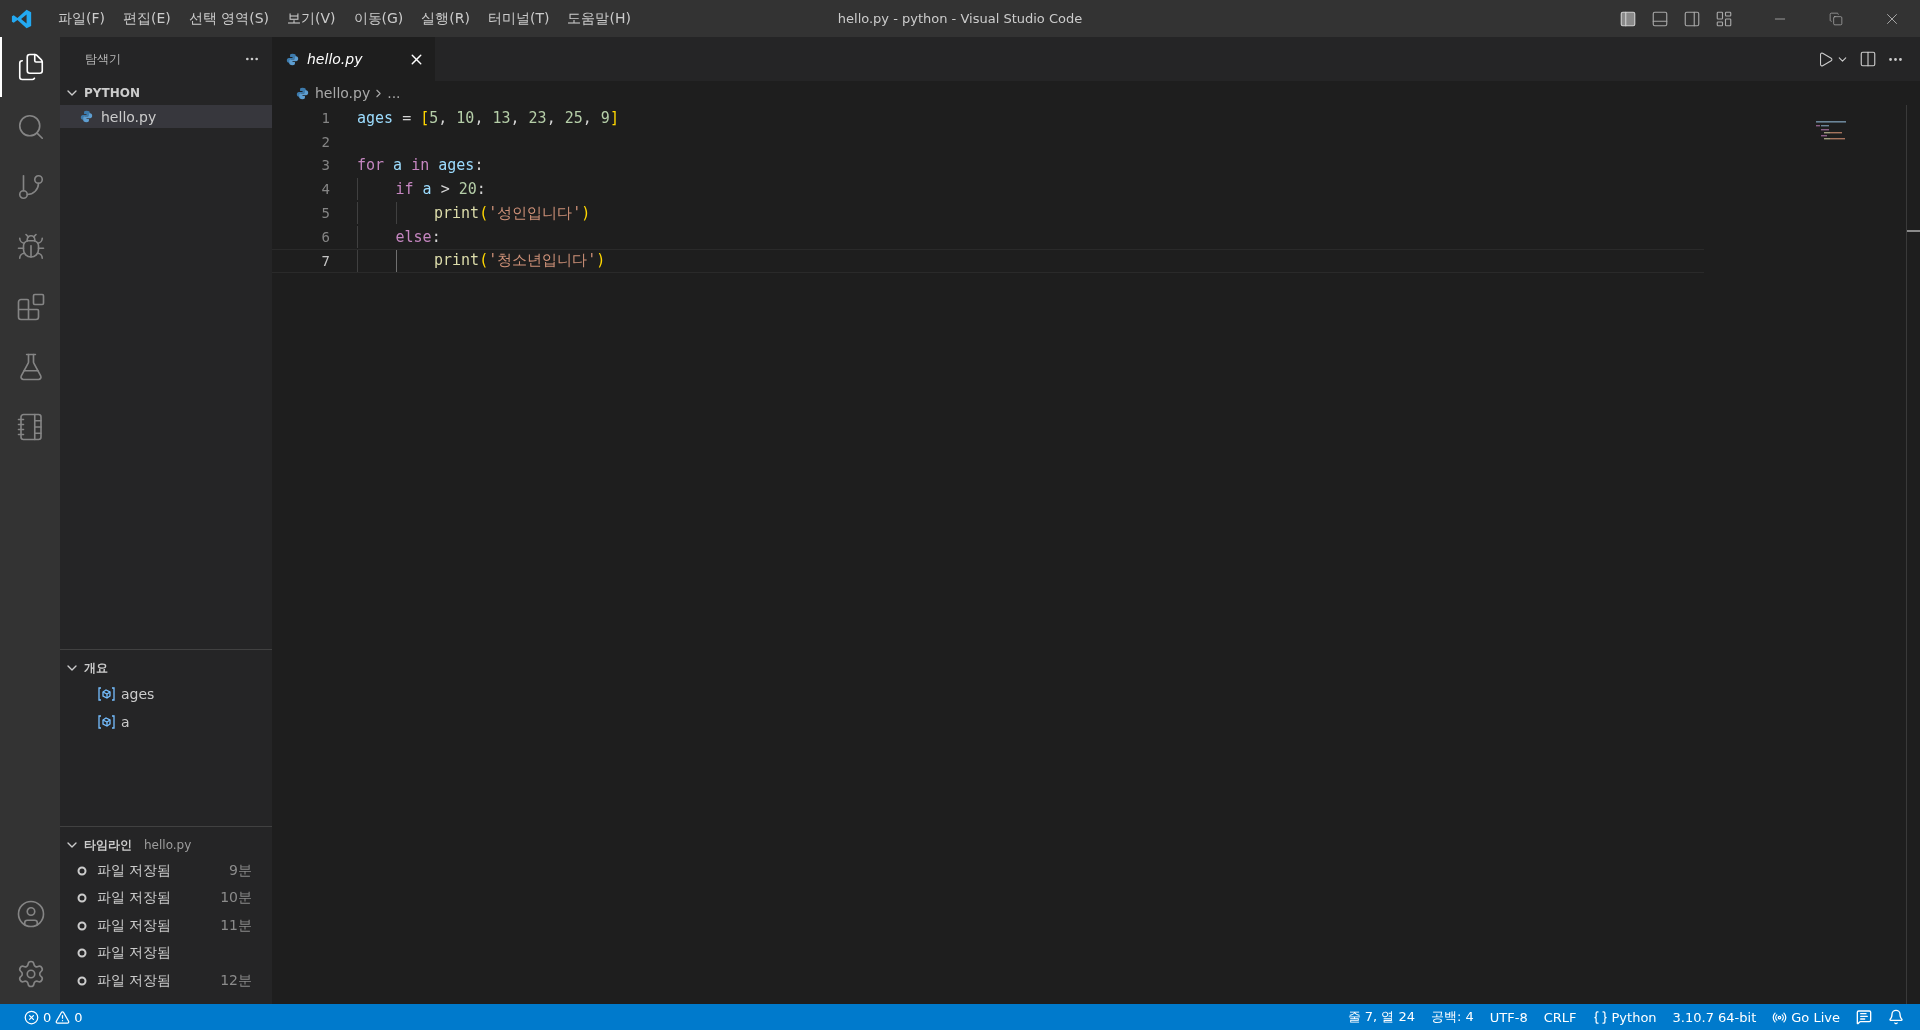  Describe the element at coordinates (378, 18) in the screenshot. I see `menu-item: 이동(G)` at that location.